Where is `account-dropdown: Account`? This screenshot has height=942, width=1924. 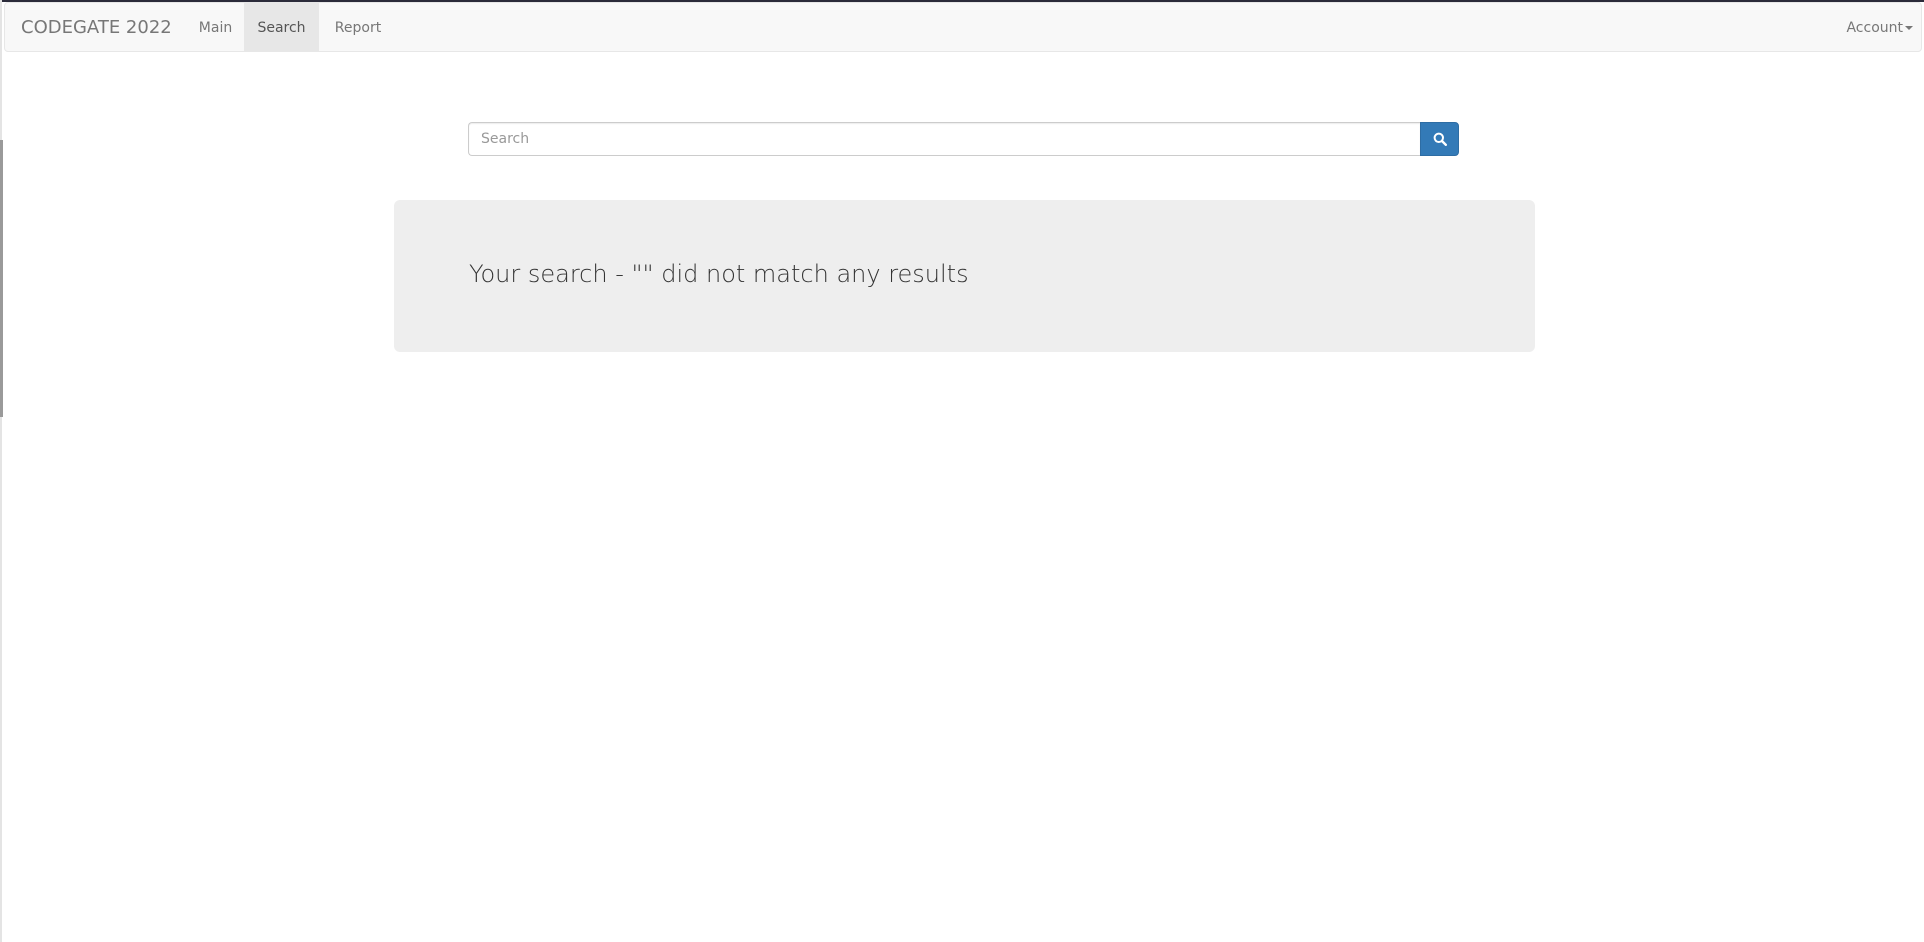
account-dropdown: Account is located at coordinates (1879, 27).